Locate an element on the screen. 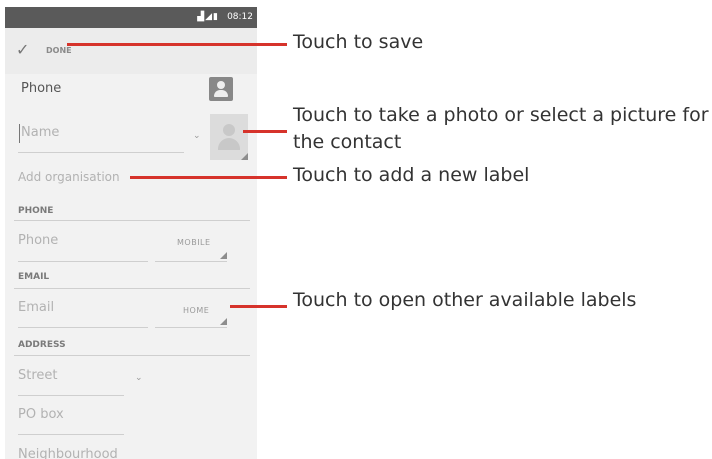 Image resolution: width=712 pixels, height=459 pixels. street-underline is located at coordinates (71, 395).